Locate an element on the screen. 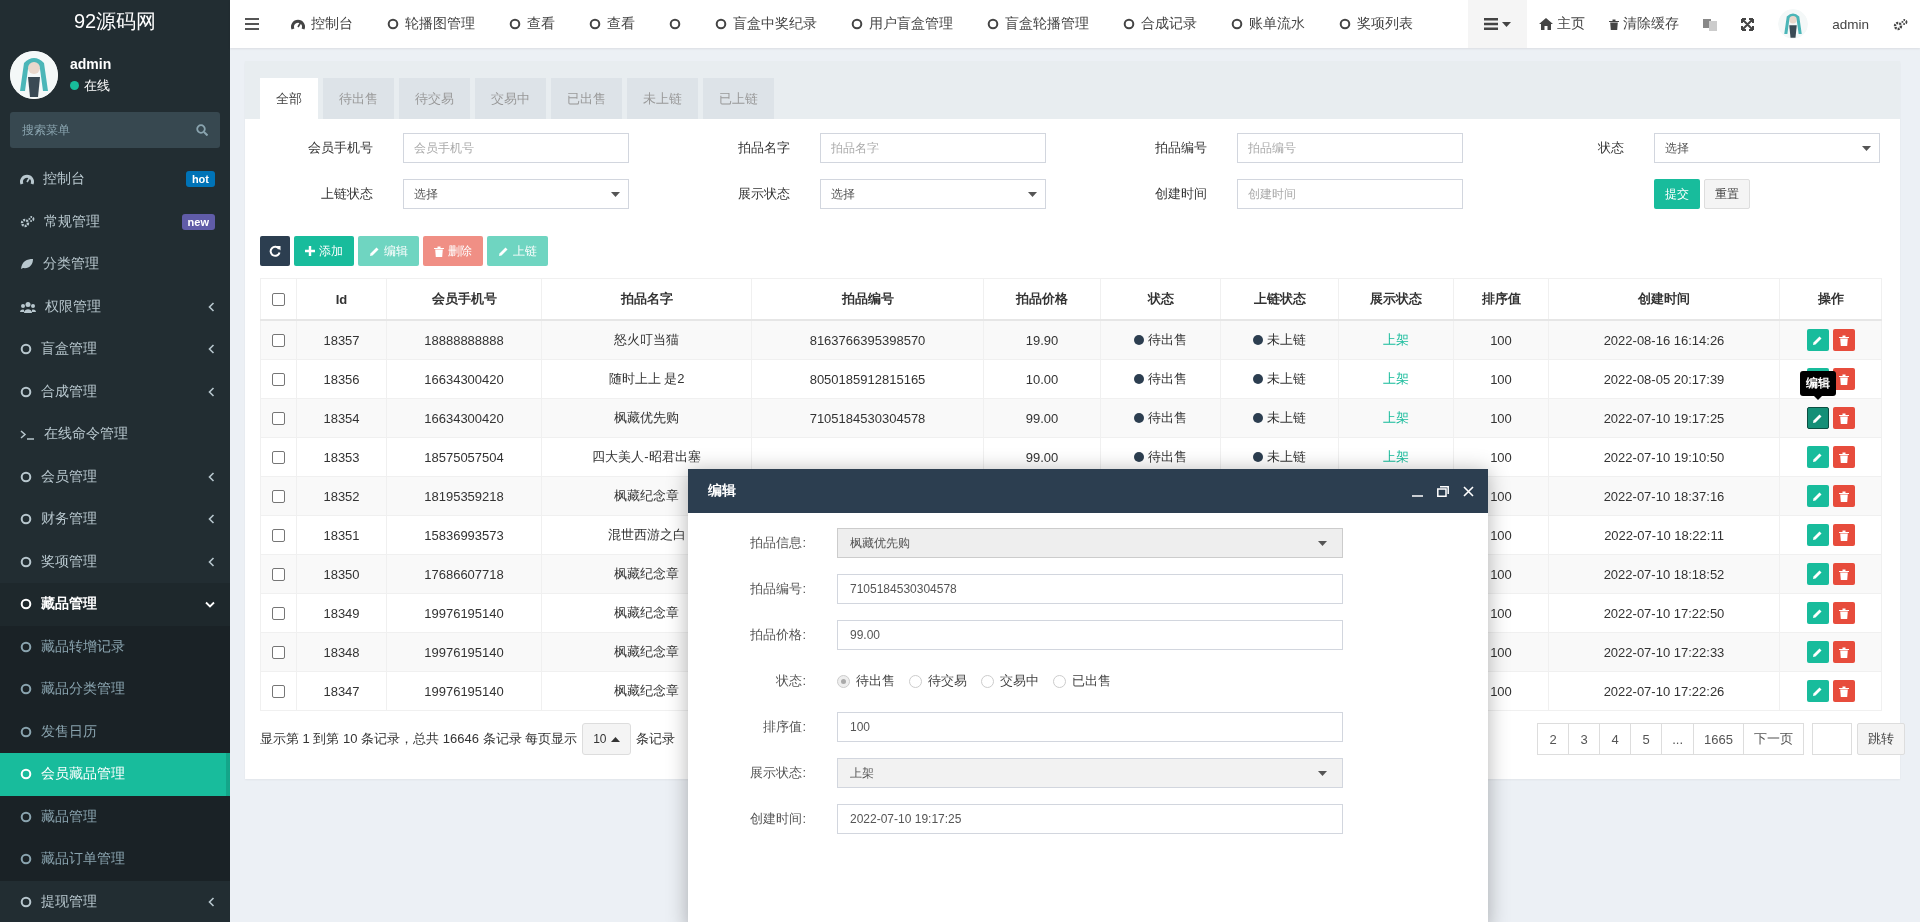 The width and height of the screenshot is (1920, 922). input-field: 7105184530304578 is located at coordinates (1090, 589).